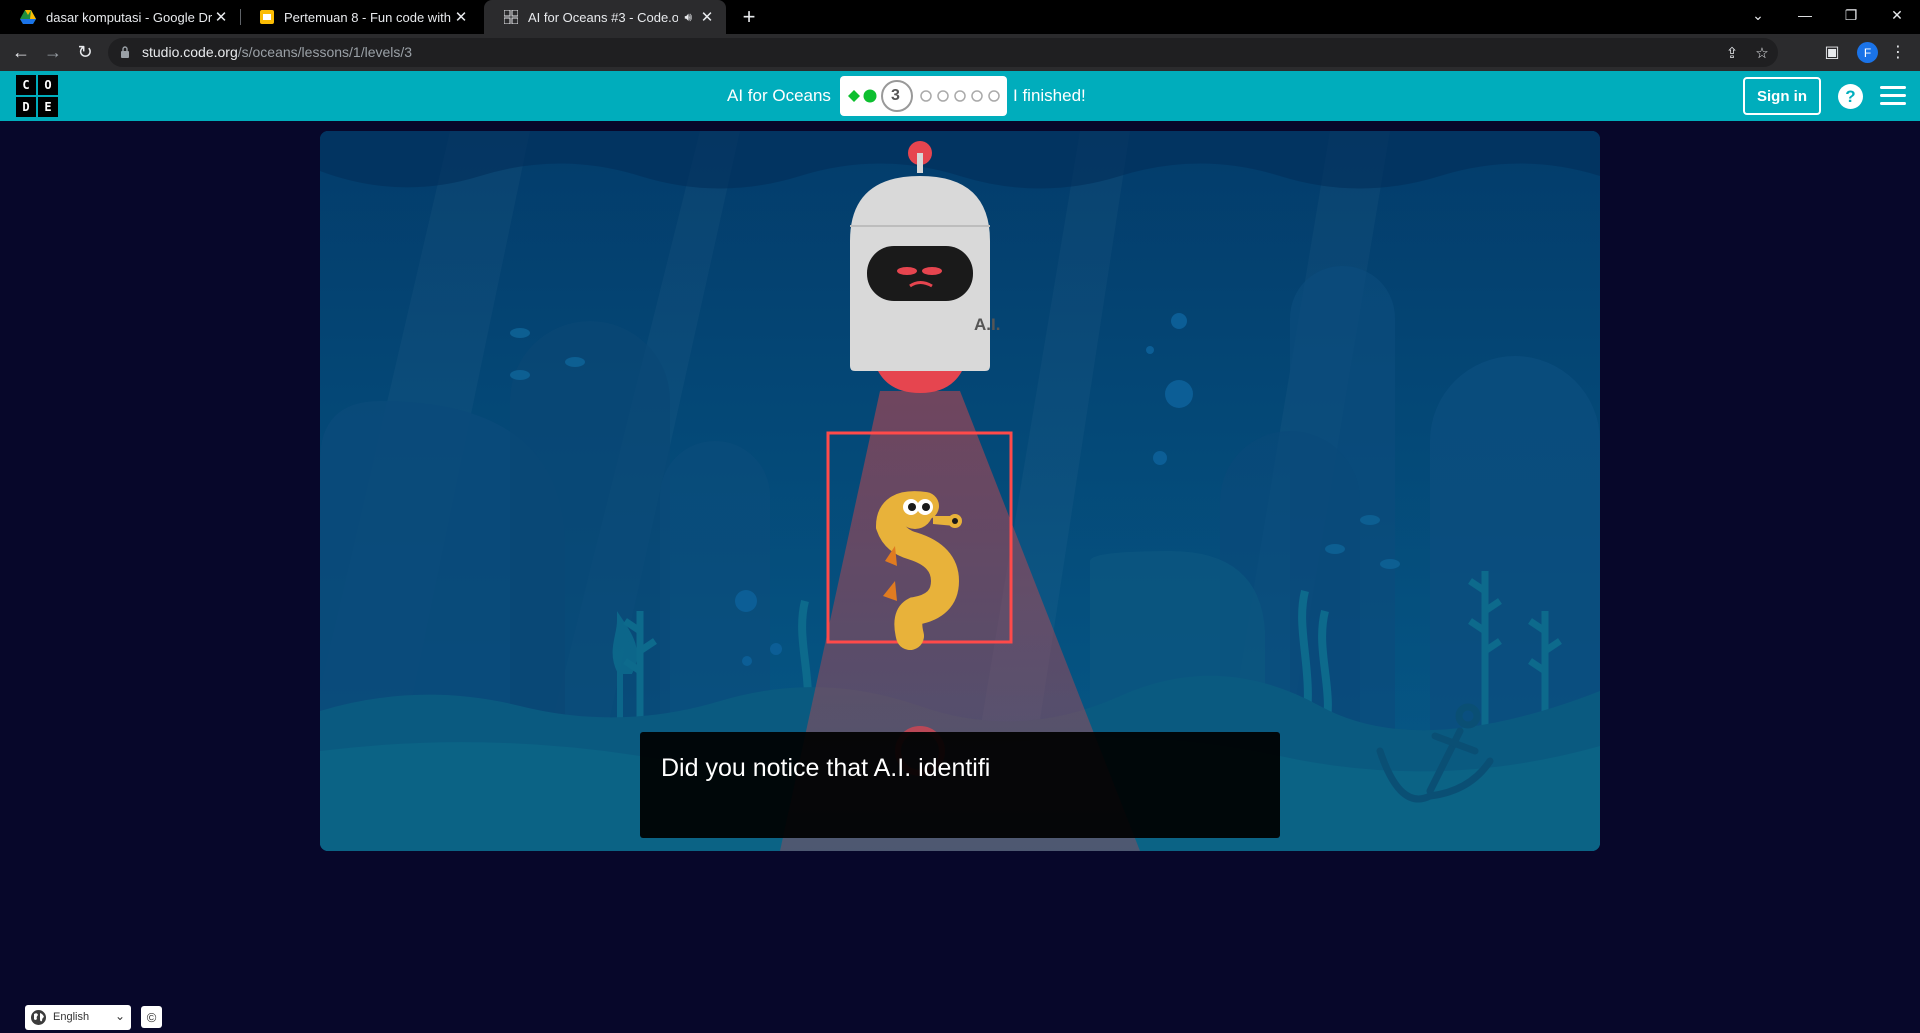 This screenshot has height=1033, width=1920. I want to click on tab-pertemuan: Pertemuan 8 - Fun code with code ✕, so click(360, 17).